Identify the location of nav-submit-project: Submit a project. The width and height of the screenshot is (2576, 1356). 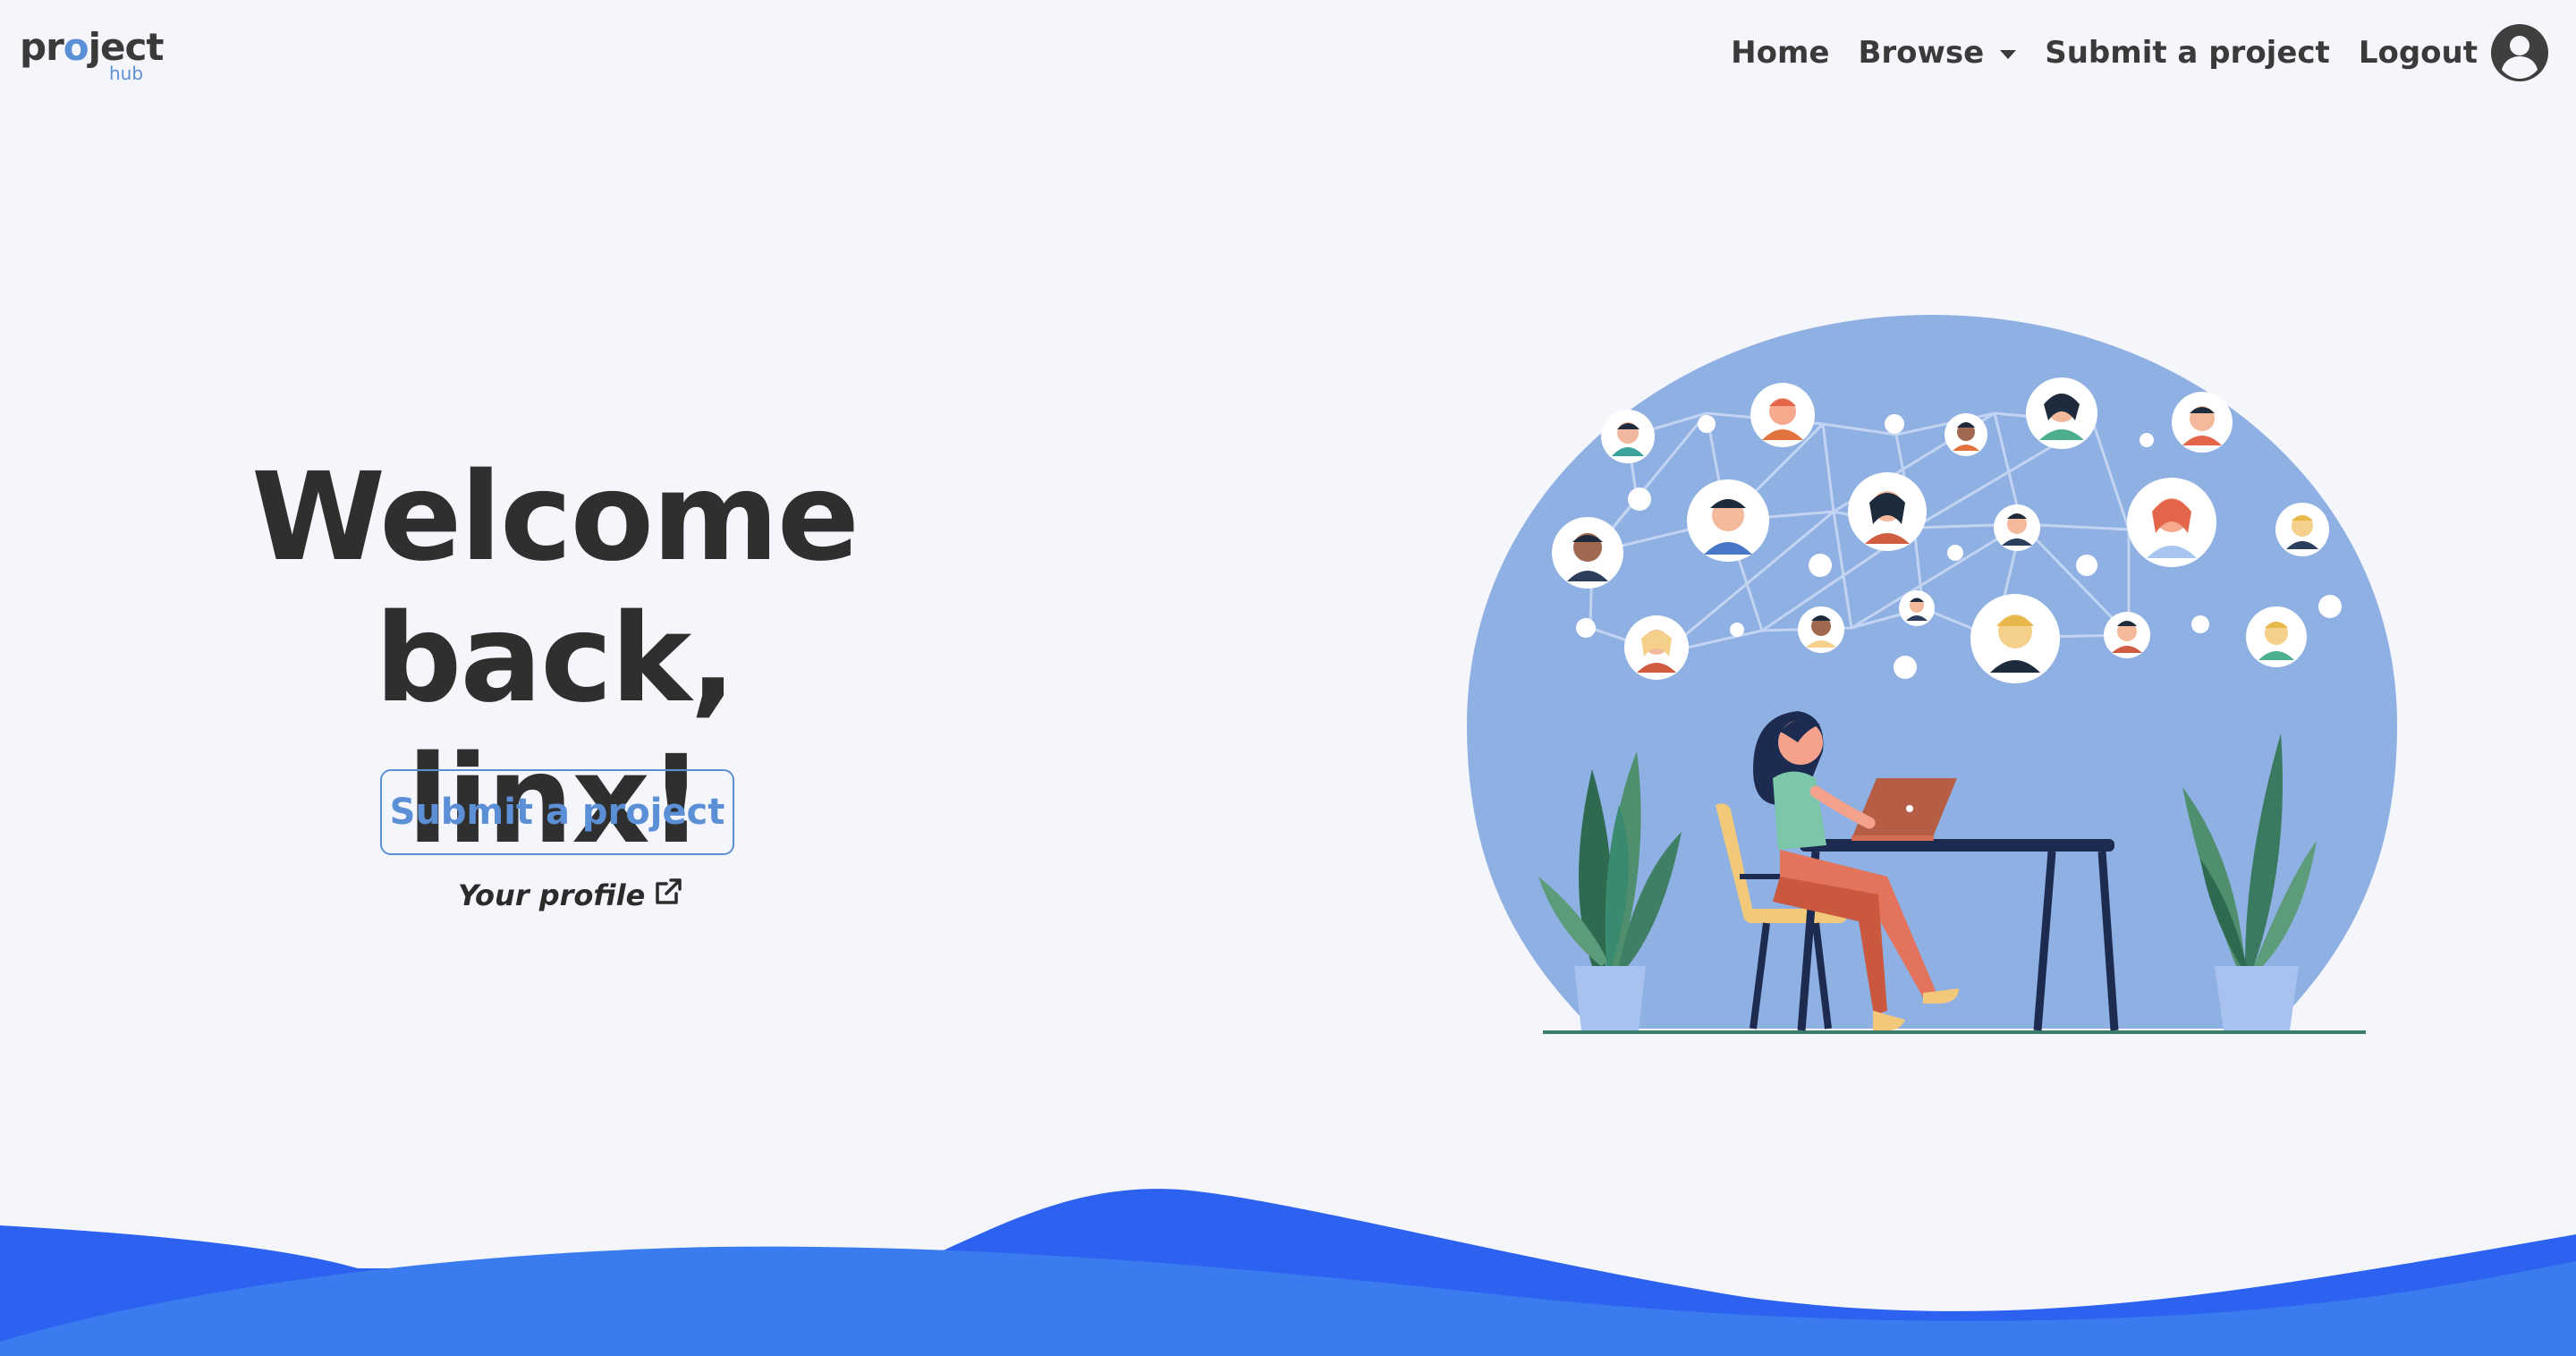
(2187, 53).